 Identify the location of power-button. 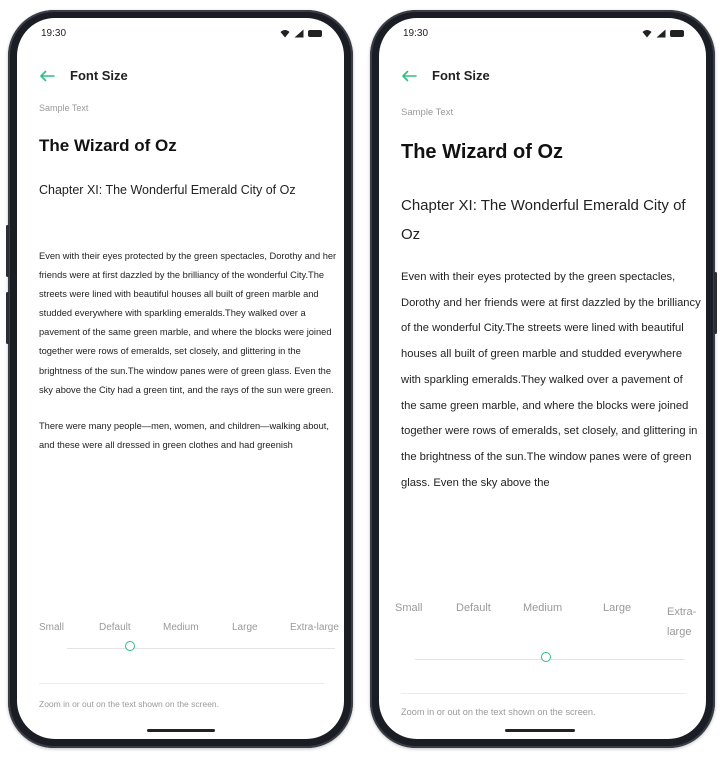
(715, 303).